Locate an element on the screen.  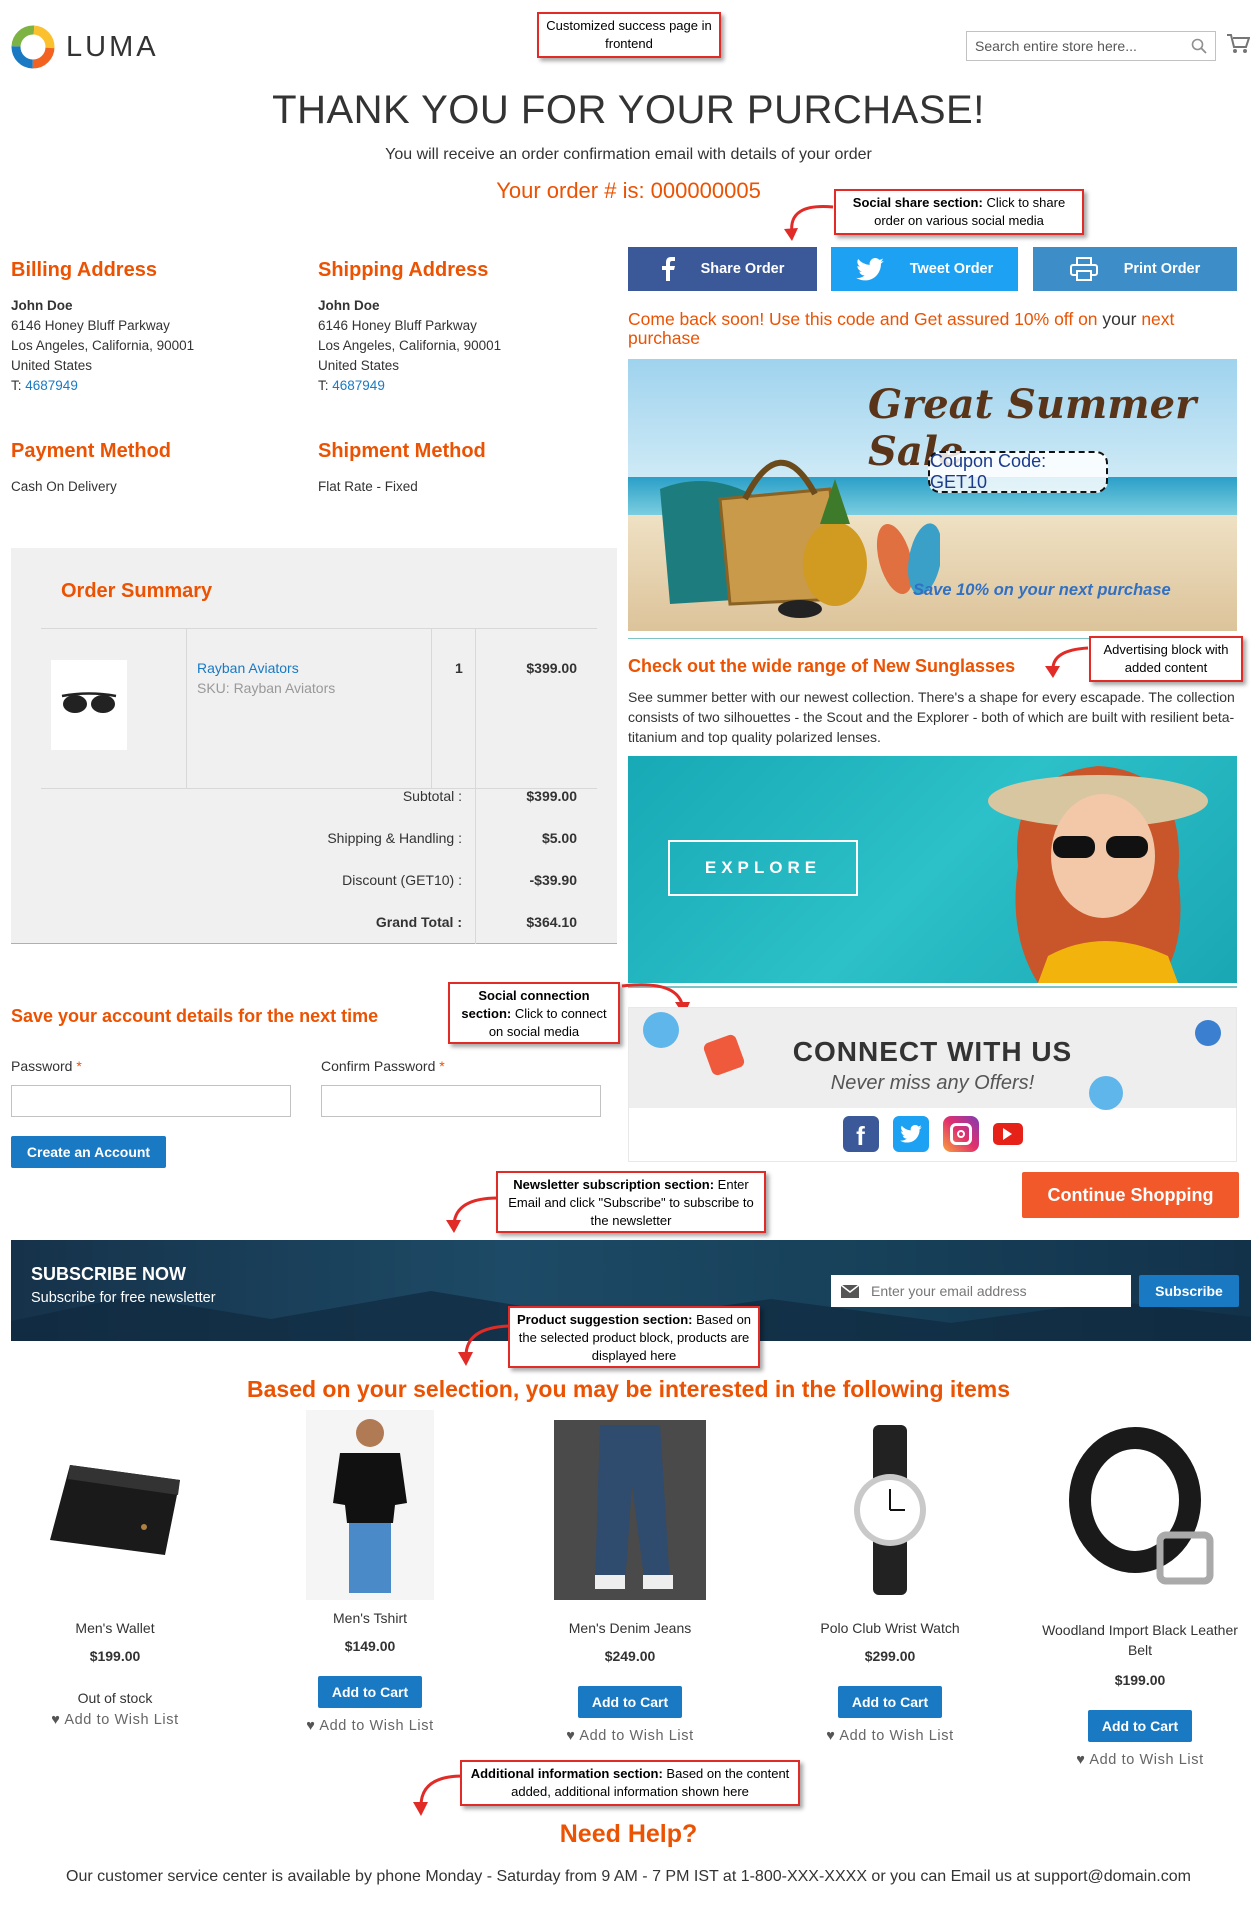
belt-icon is located at coordinates (1141, 1506).